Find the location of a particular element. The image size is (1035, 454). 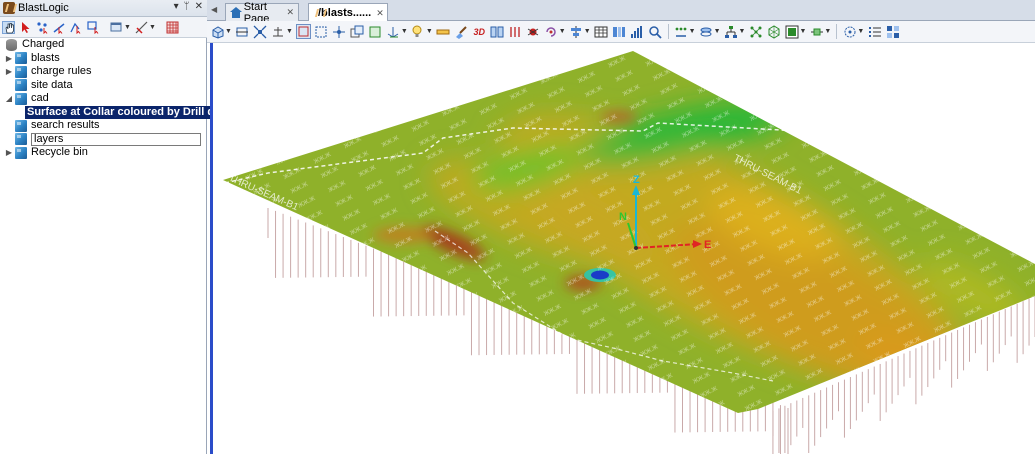

list-settings-icon is located at coordinates (874, 31).